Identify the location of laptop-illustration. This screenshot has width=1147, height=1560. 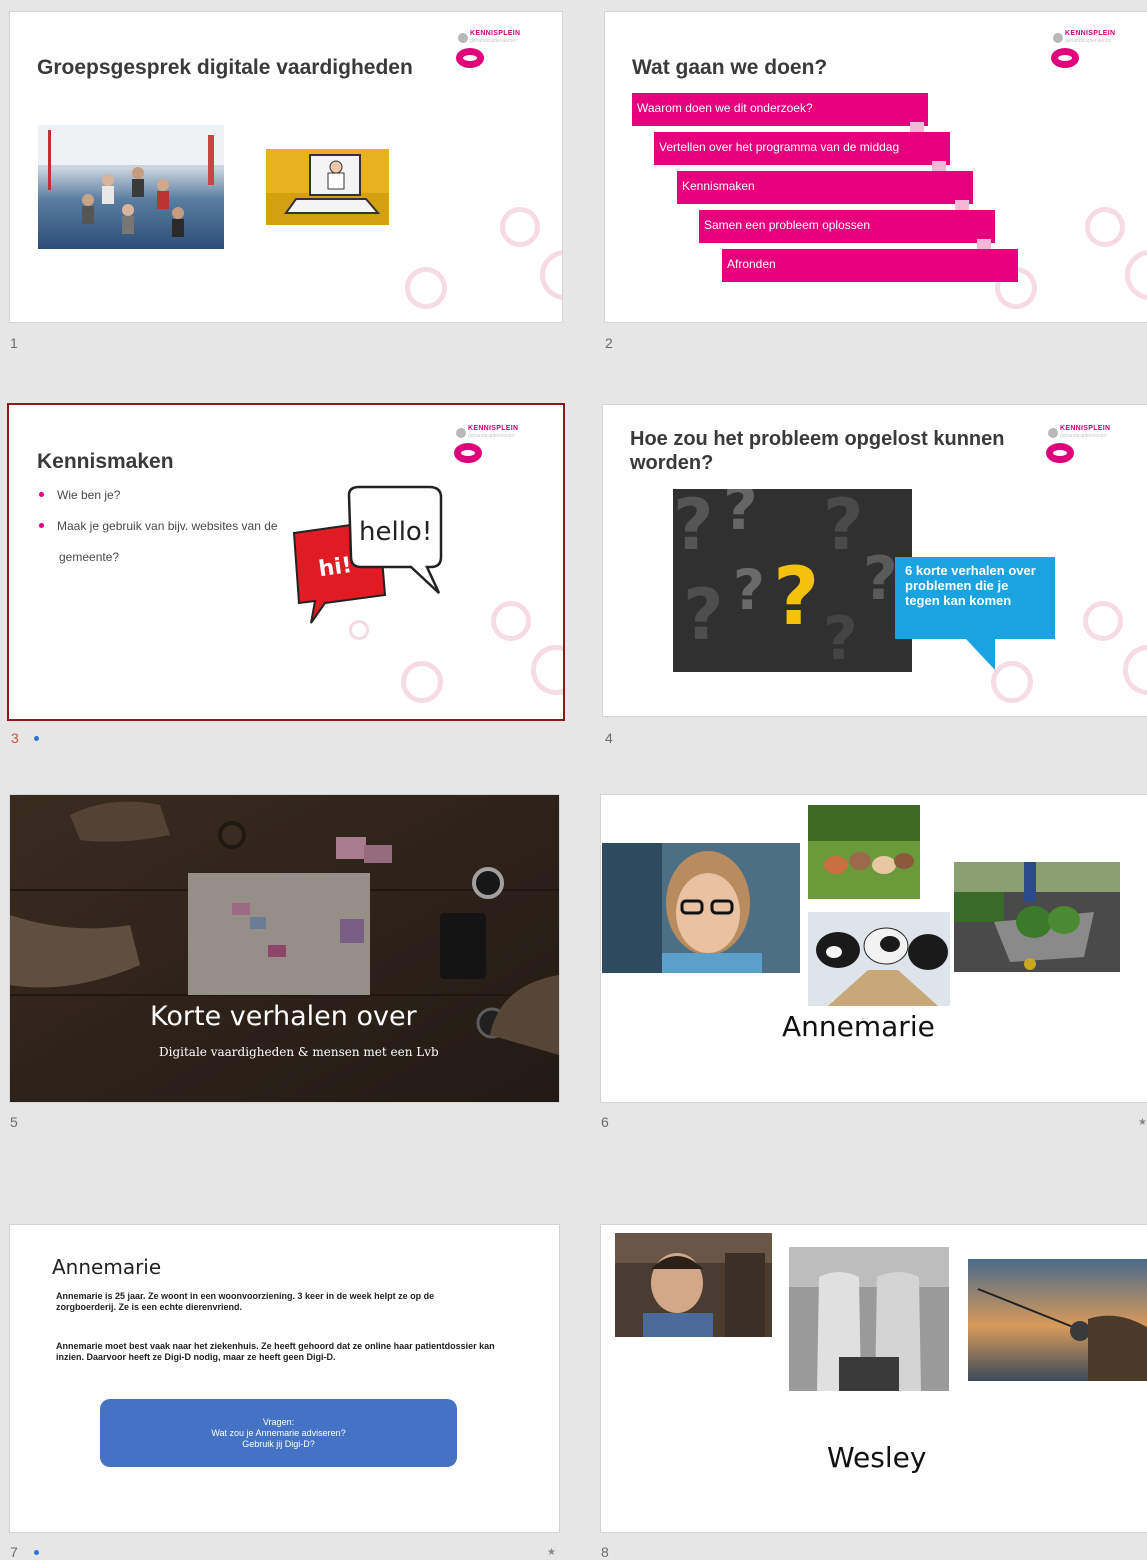
(327, 187).